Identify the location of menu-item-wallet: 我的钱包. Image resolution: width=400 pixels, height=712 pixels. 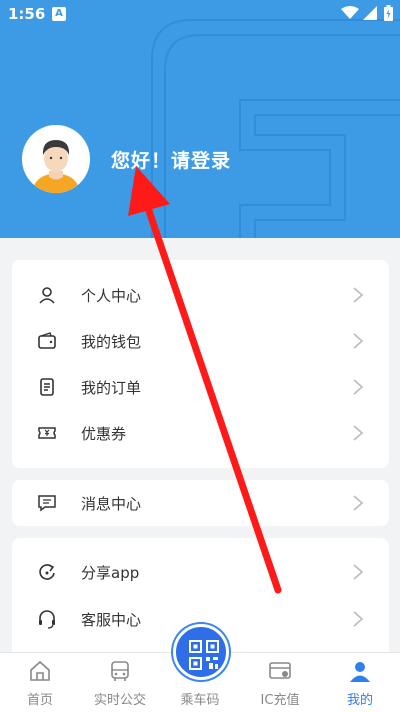
(200, 341).